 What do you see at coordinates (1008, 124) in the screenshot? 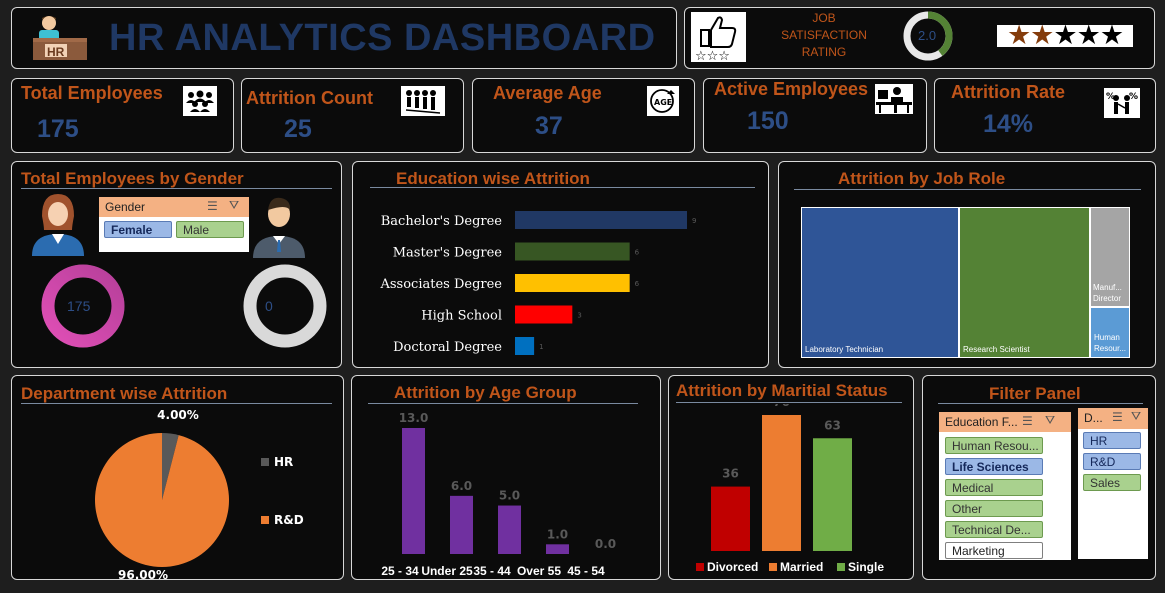
I see `kpi-value: 14%` at bounding box center [1008, 124].